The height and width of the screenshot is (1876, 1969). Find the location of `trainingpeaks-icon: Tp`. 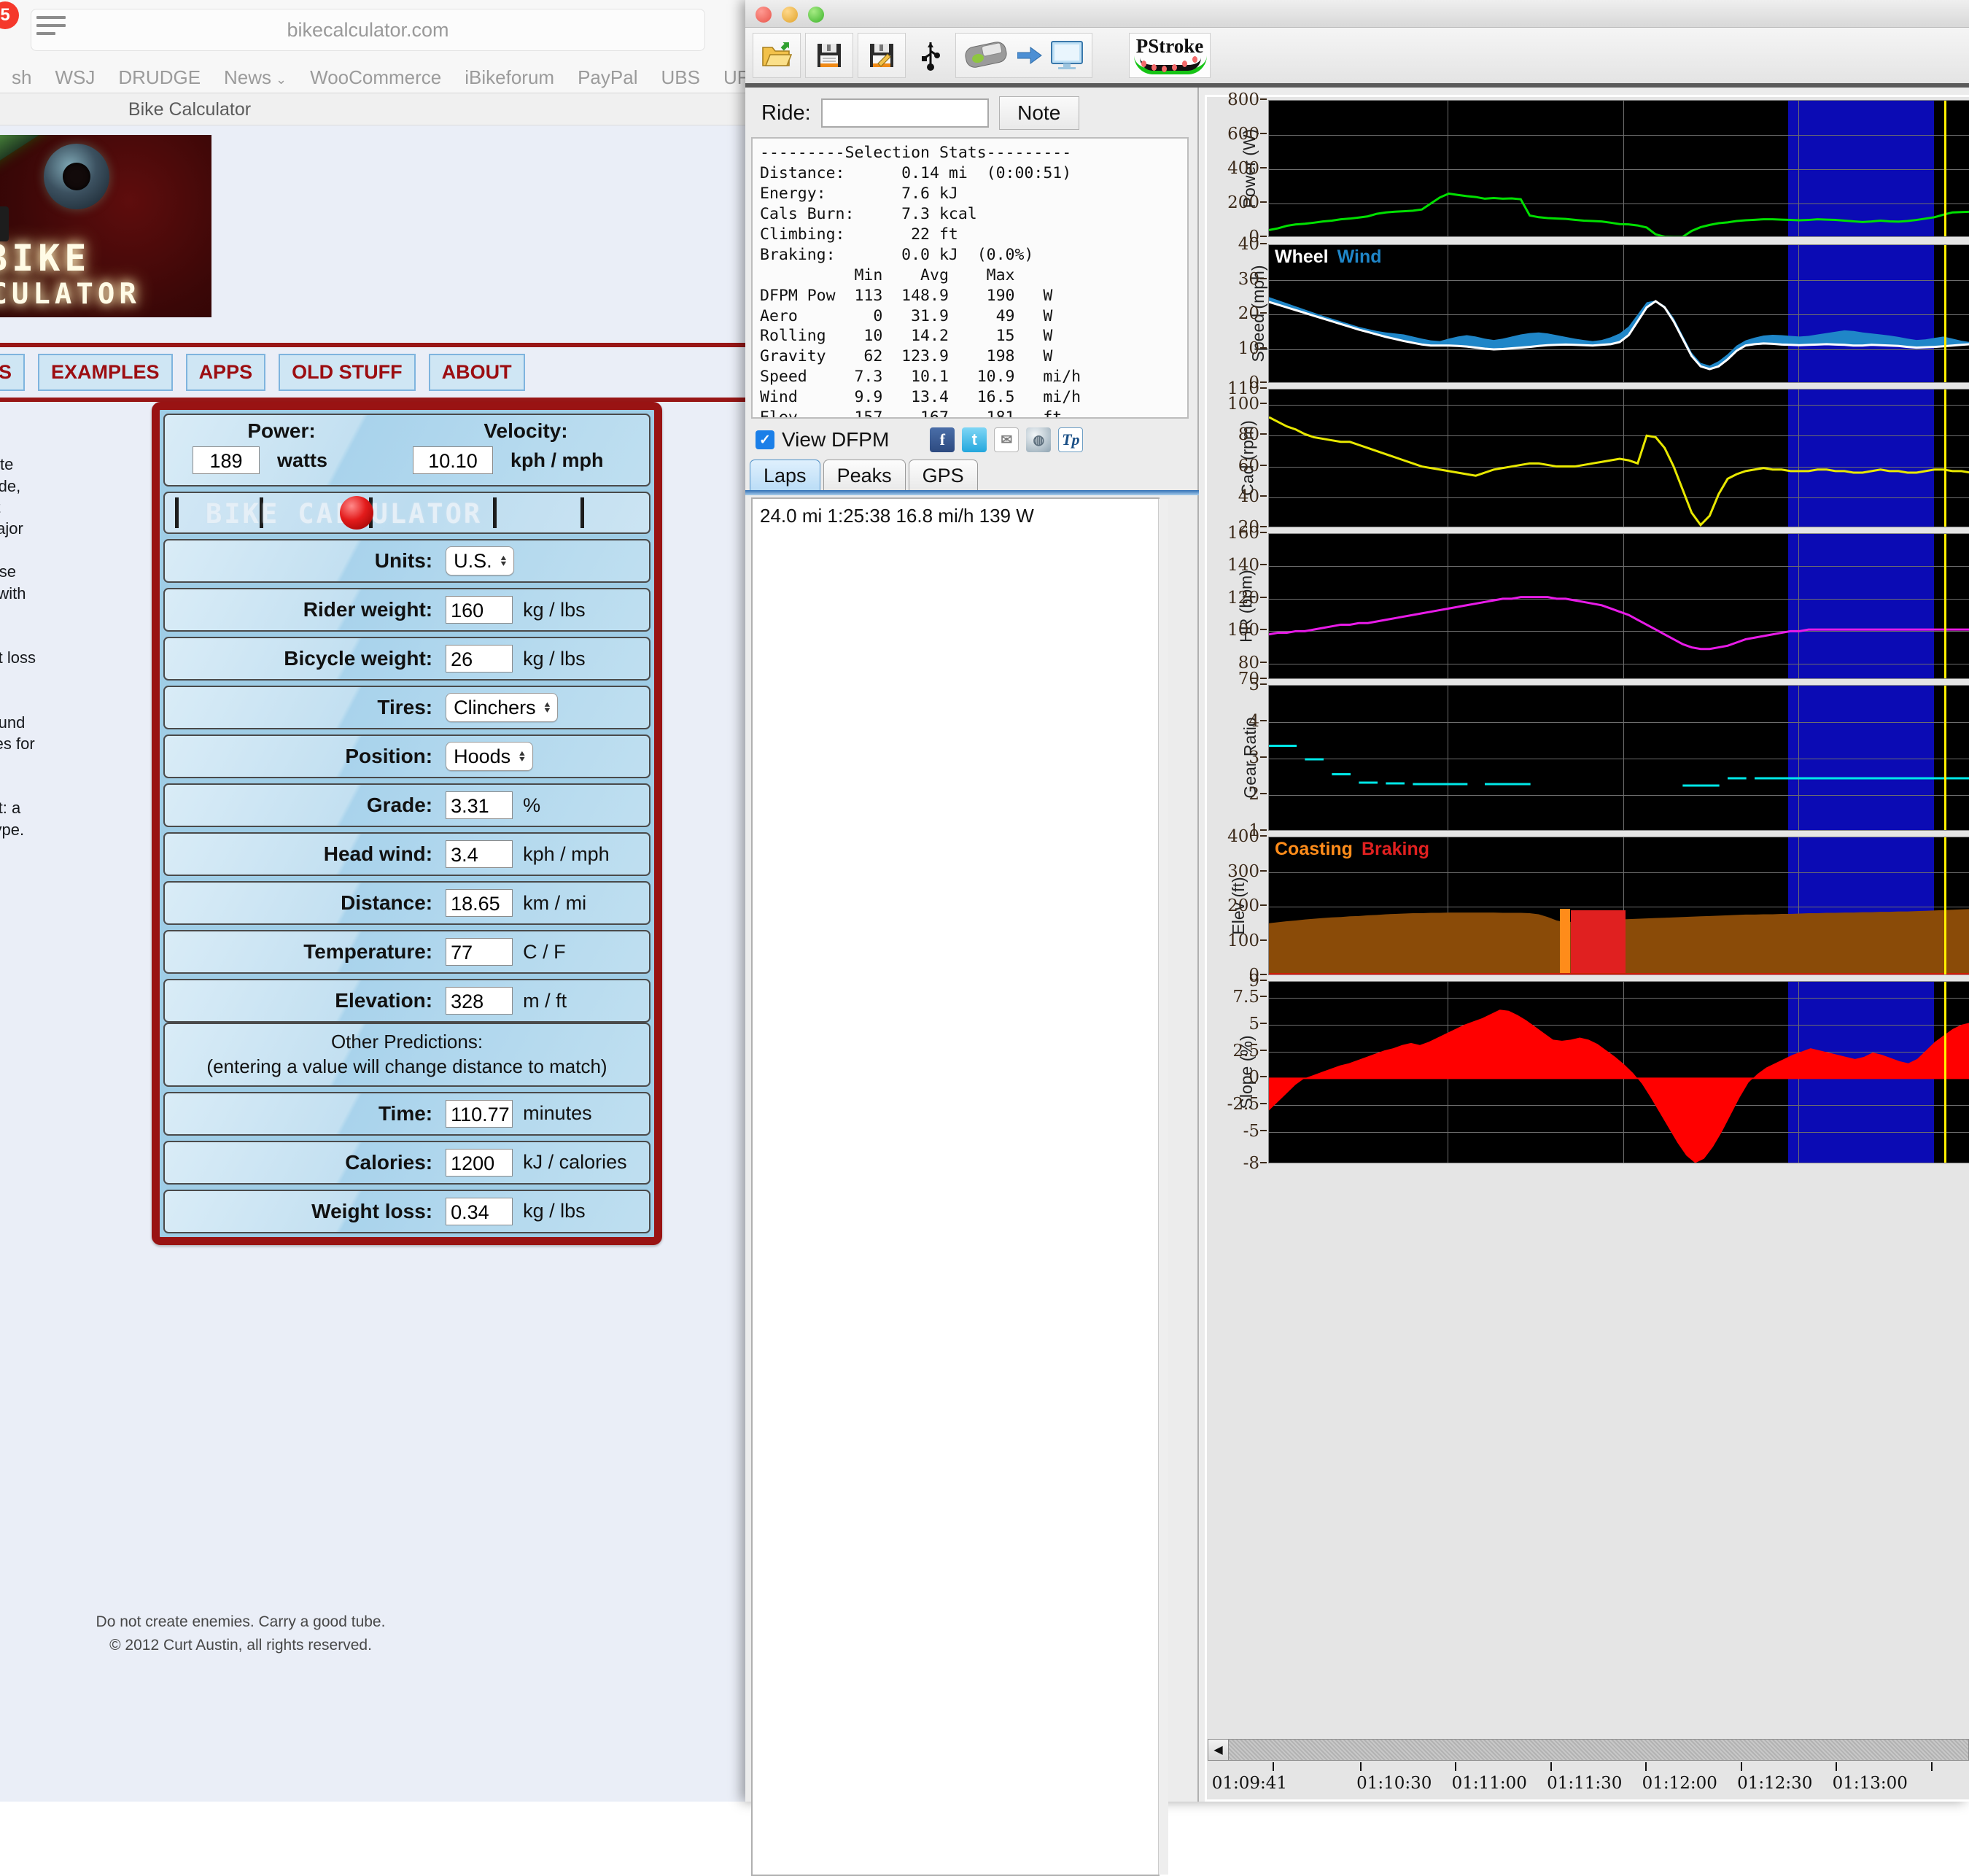

trainingpeaks-icon: Tp is located at coordinates (1071, 439).